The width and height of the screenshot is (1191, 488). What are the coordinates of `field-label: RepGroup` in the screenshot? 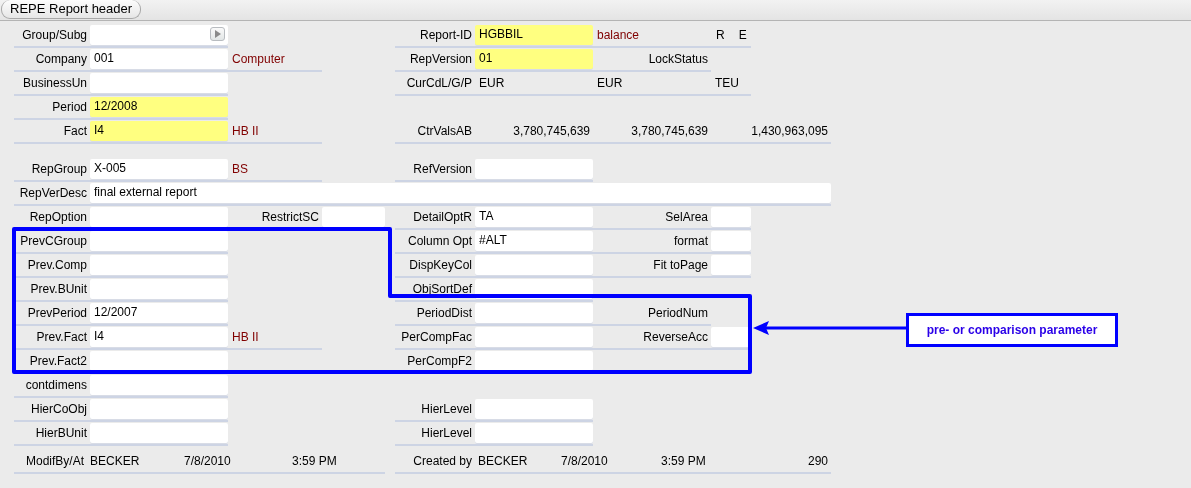 It's located at (59, 169).